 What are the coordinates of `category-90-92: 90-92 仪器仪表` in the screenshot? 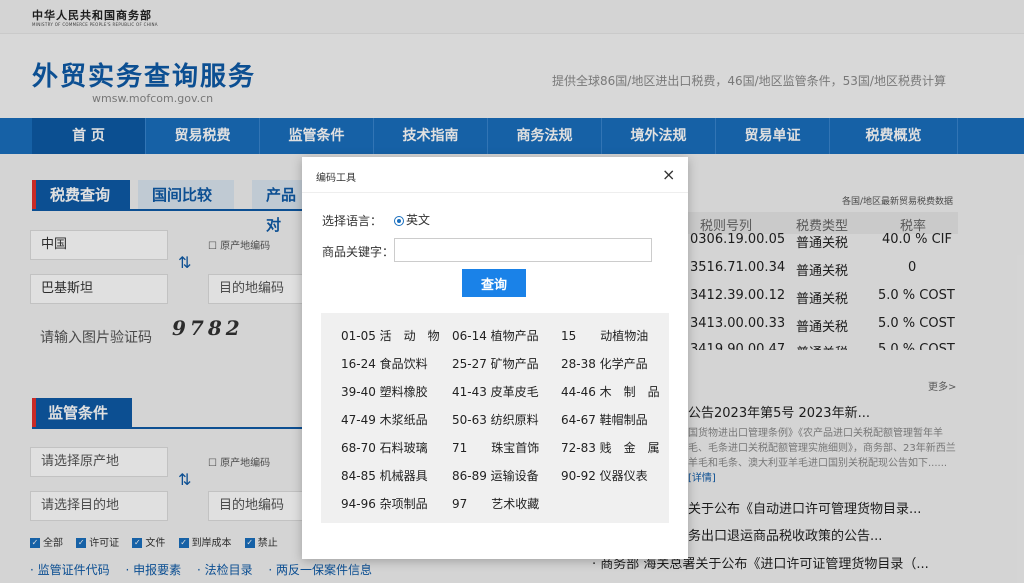 It's located at (617, 477).